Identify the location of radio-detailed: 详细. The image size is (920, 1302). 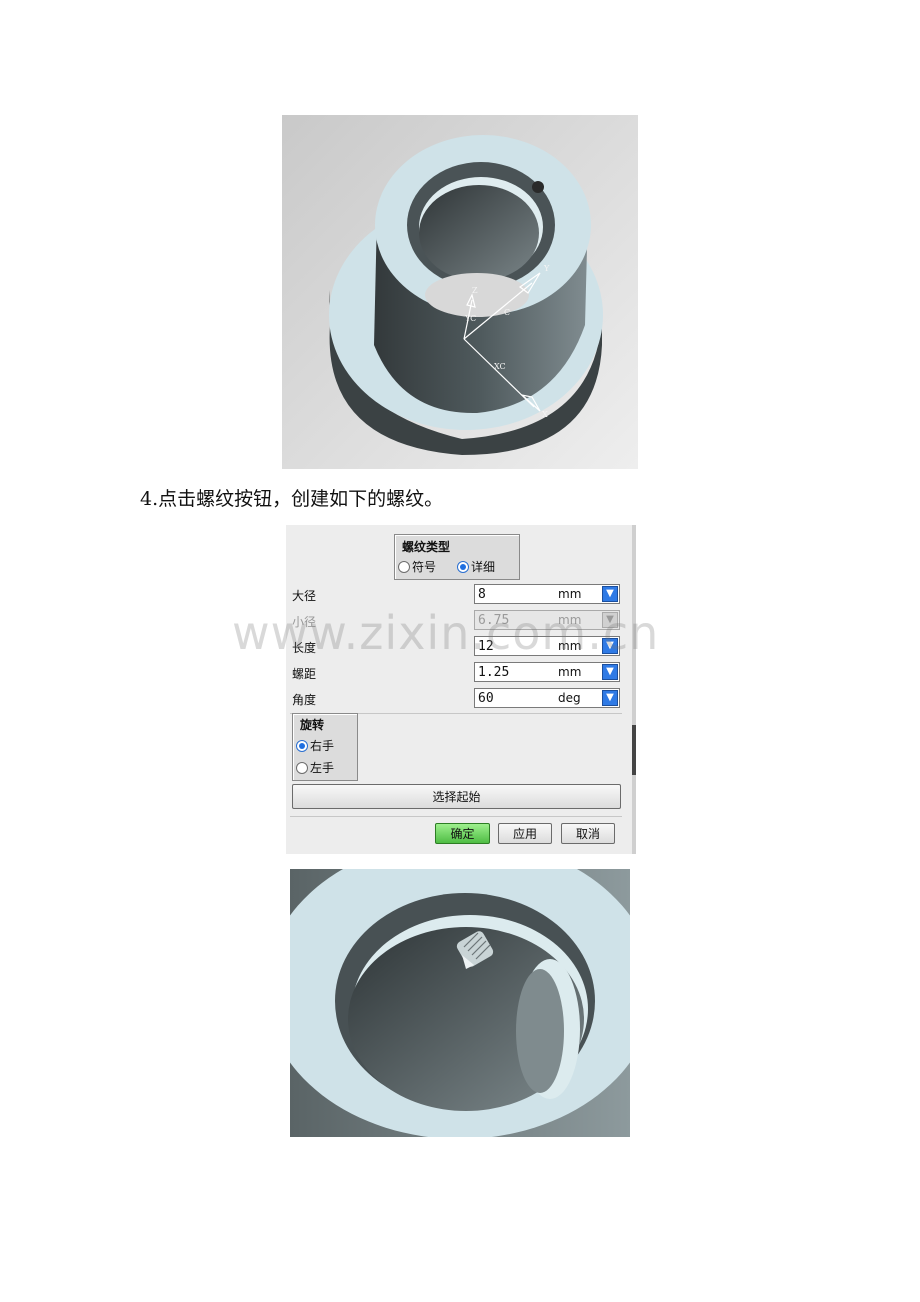
(476, 566).